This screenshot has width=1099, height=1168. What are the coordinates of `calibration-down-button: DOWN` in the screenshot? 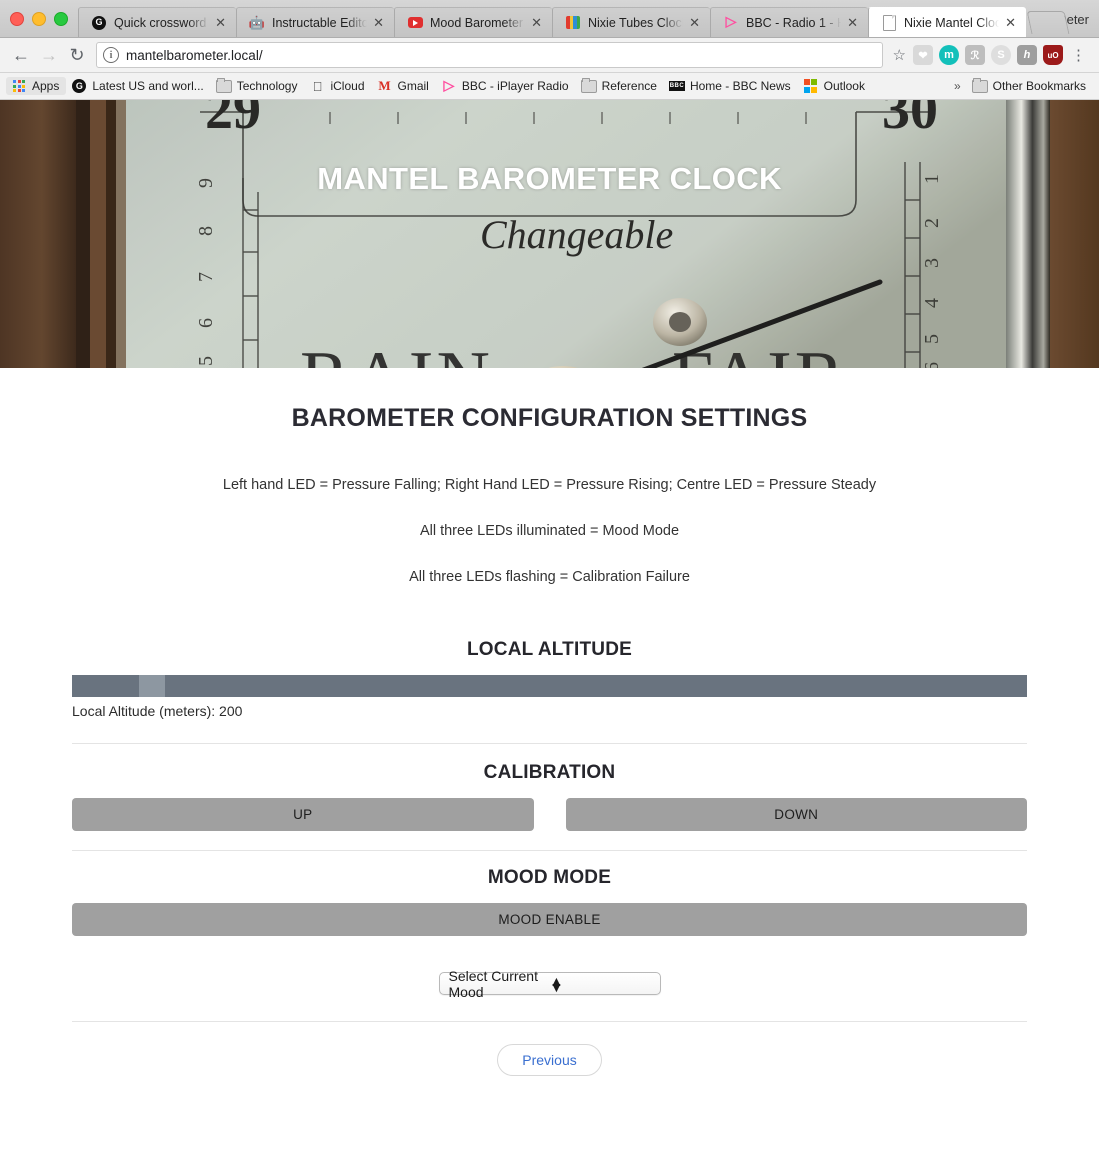 It's located at (796, 814).